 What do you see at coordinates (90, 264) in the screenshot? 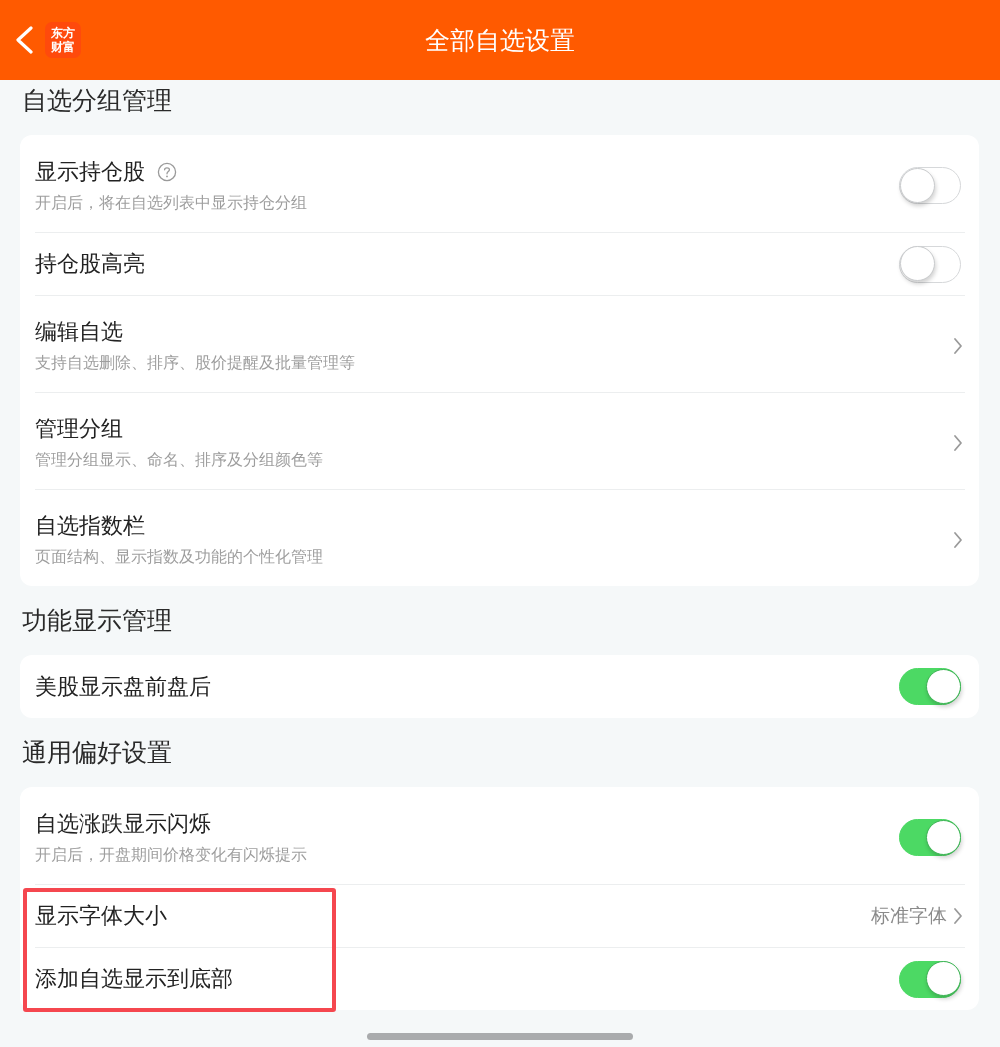
I see `setting-title: 持仓股高亮` at bounding box center [90, 264].